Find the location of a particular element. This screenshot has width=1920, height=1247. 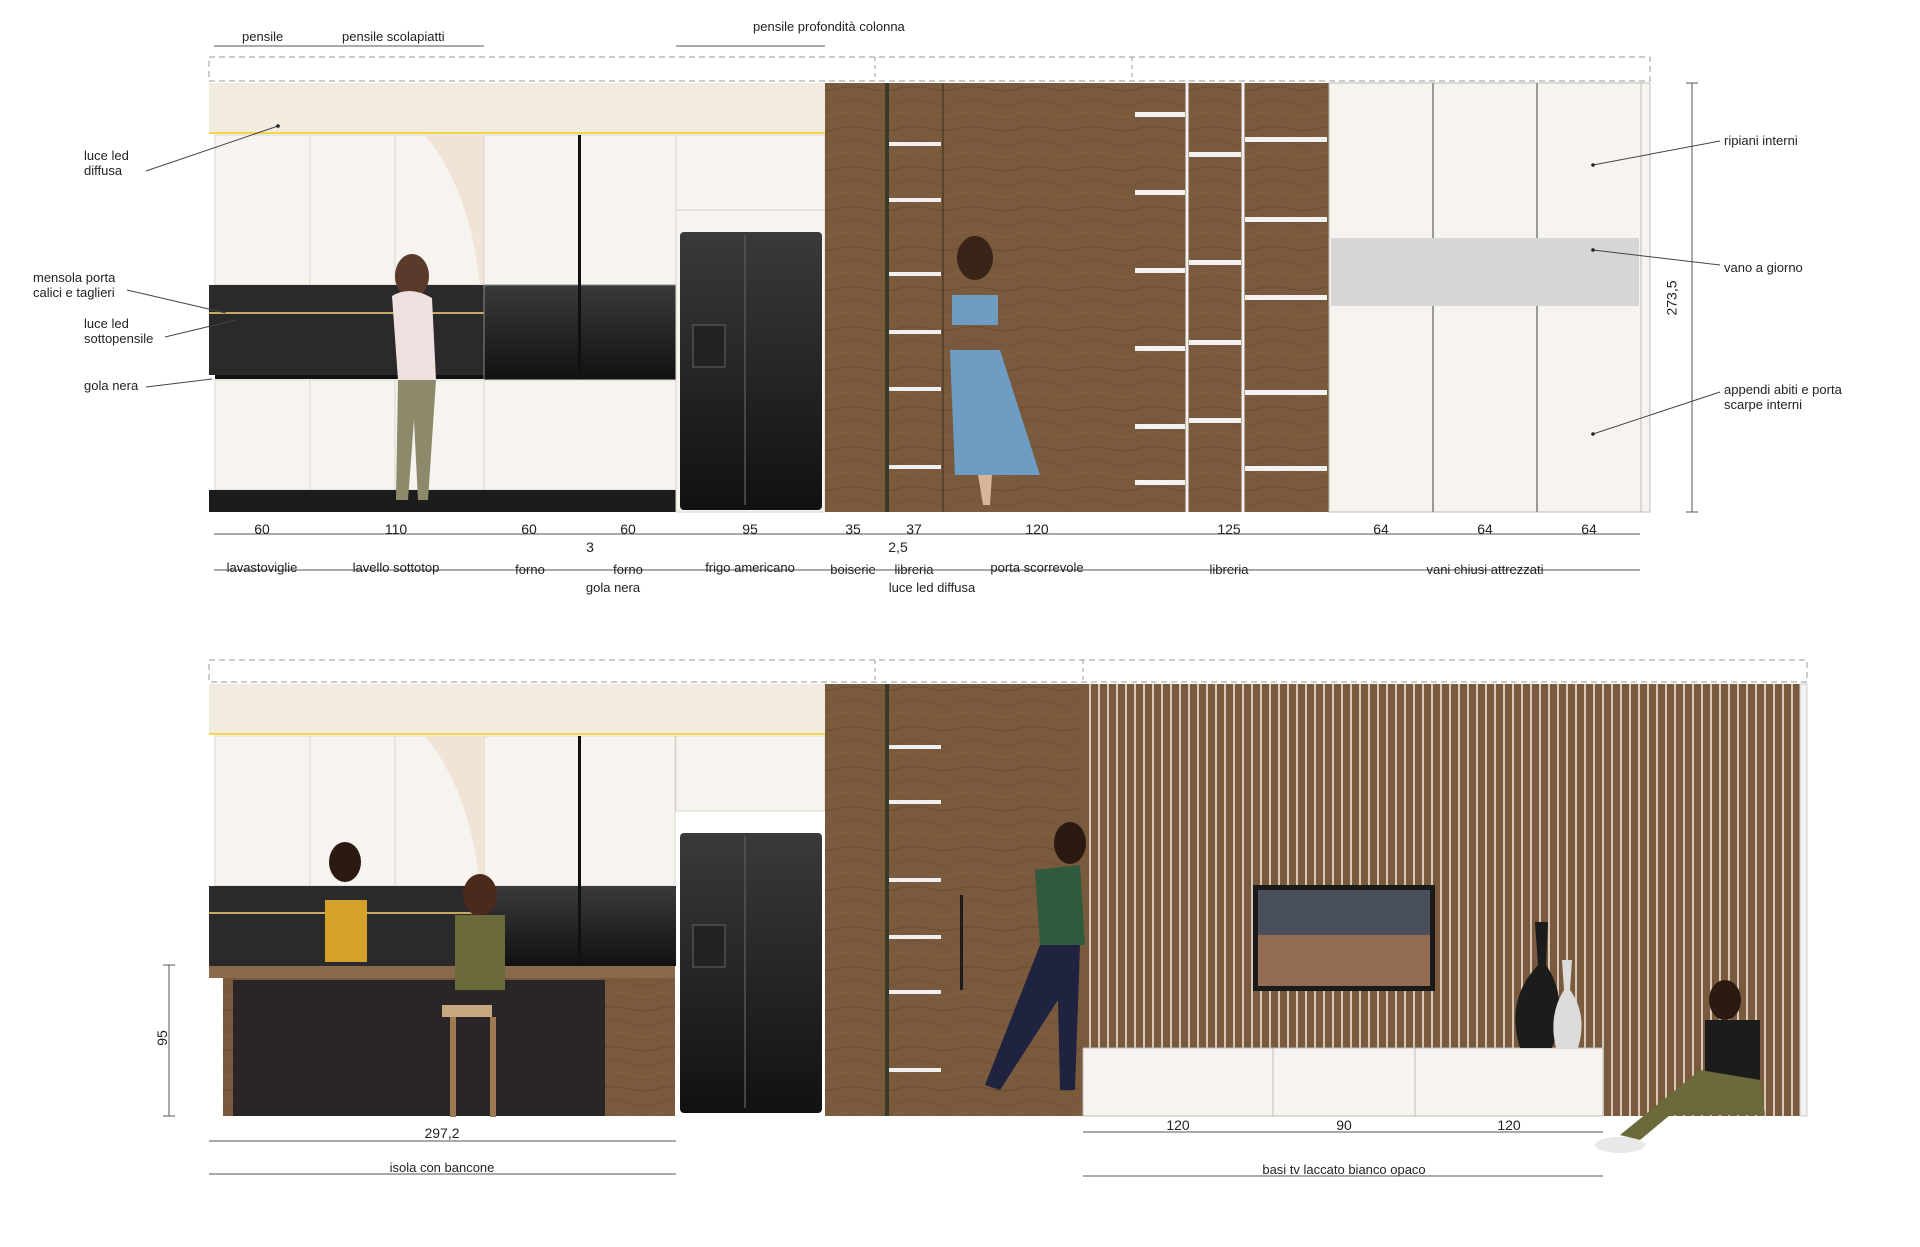

dim-2-5: 2,5 is located at coordinates (898, 547).